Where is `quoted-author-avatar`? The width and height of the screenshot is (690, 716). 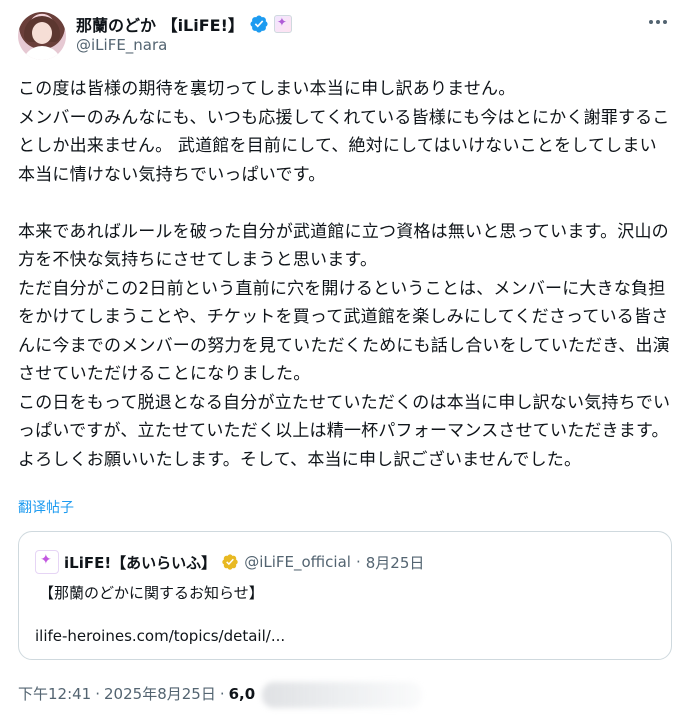
quoted-author-avatar is located at coordinates (47, 562).